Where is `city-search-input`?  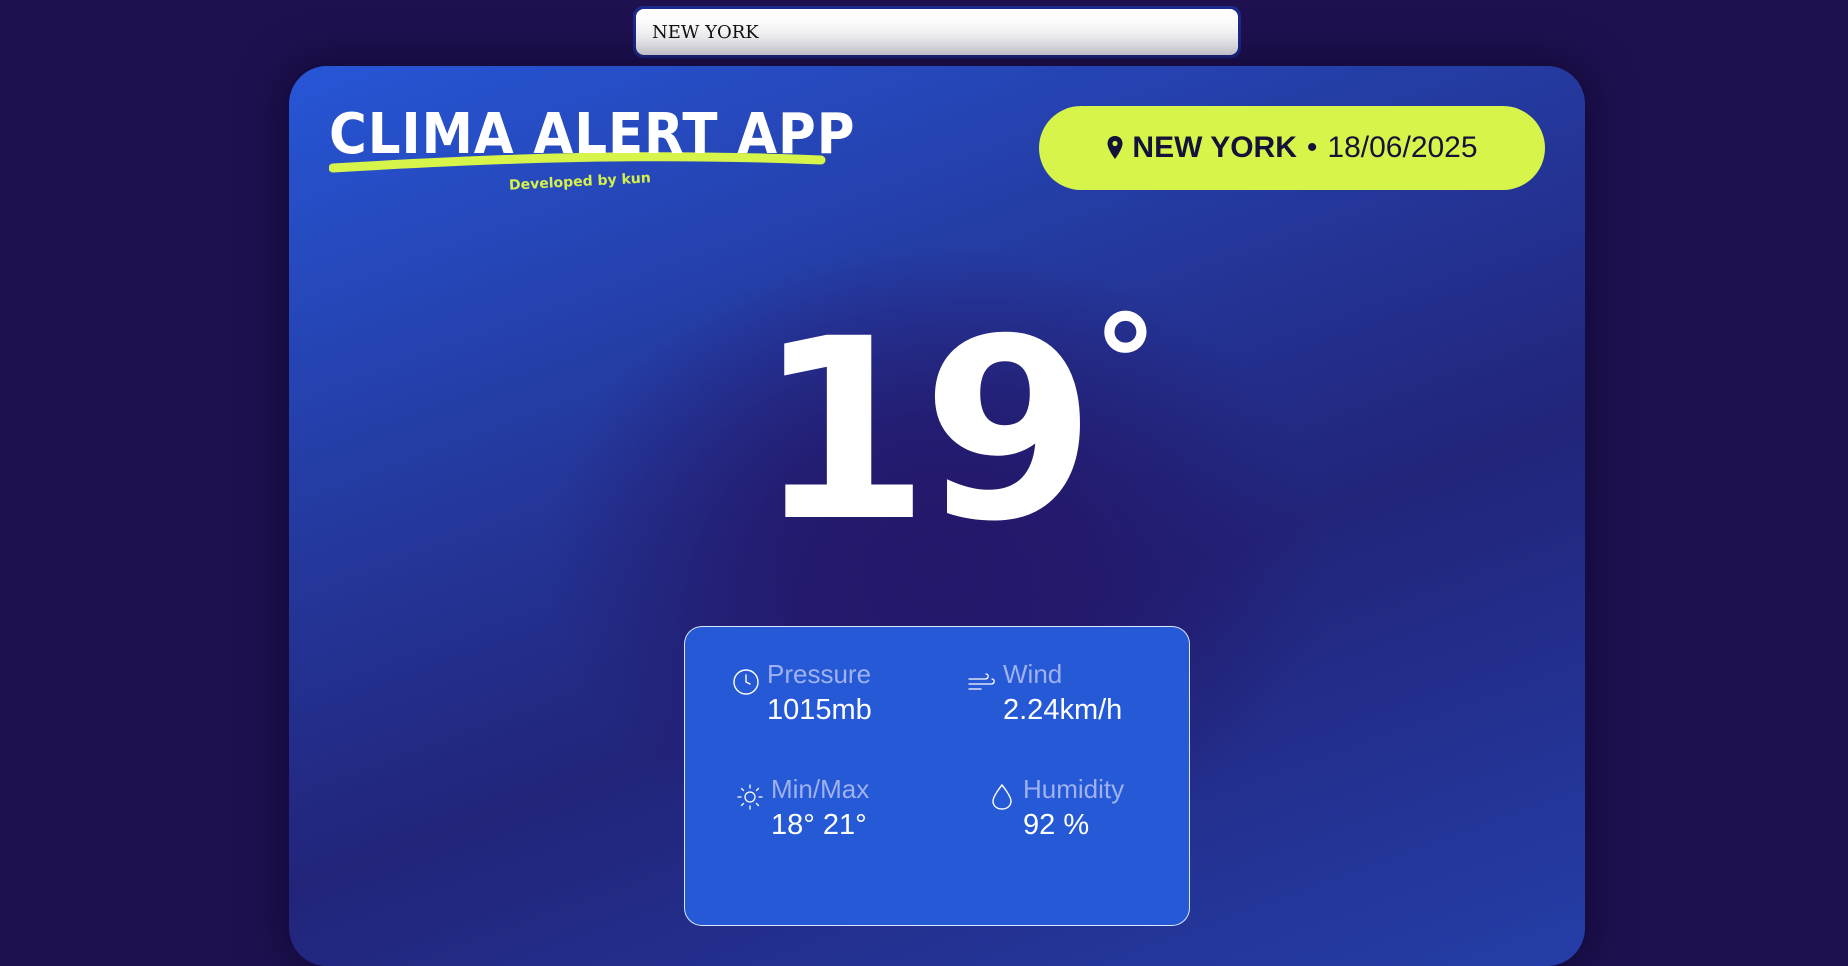
city-search-input is located at coordinates (937, 32).